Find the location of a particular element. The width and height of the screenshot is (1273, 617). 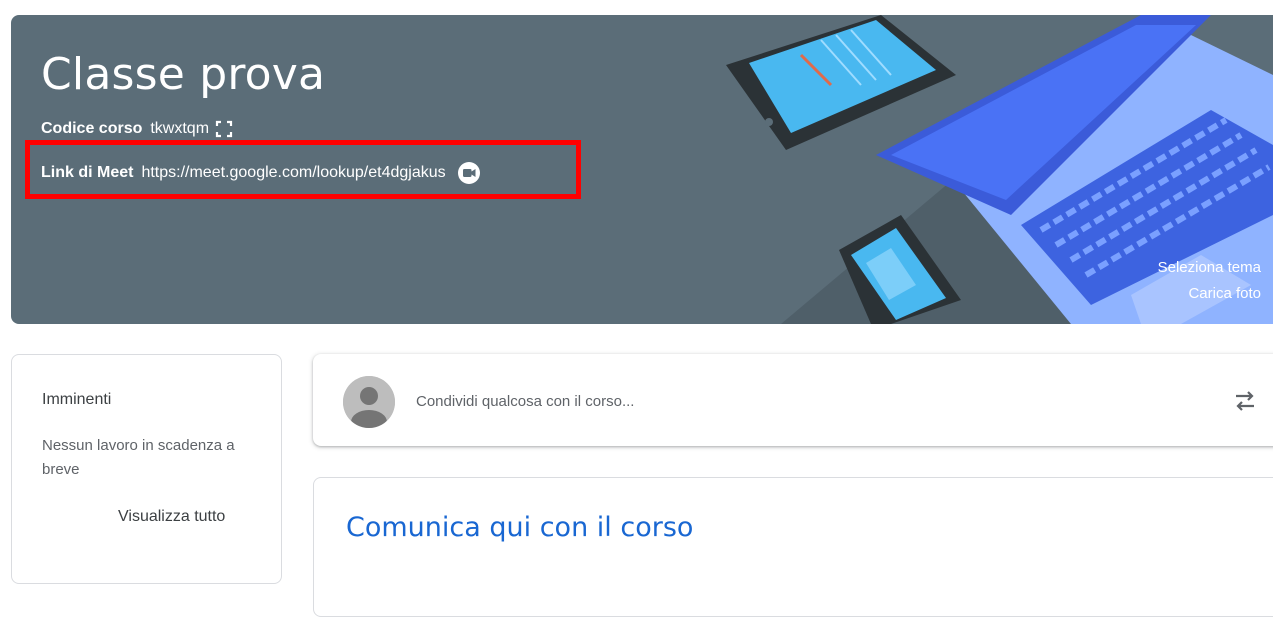

course-code-label: Codice corso is located at coordinates (92, 128).